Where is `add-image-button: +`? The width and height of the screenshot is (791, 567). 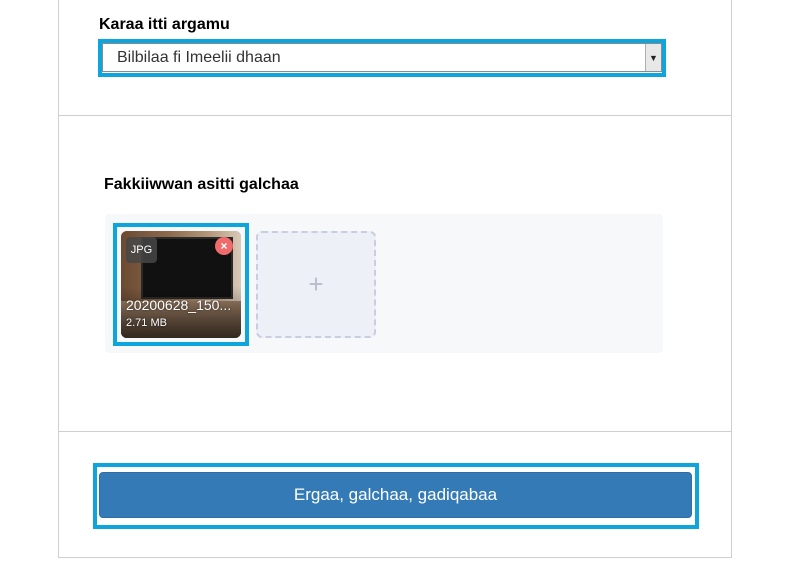
add-image-button: + is located at coordinates (316, 284).